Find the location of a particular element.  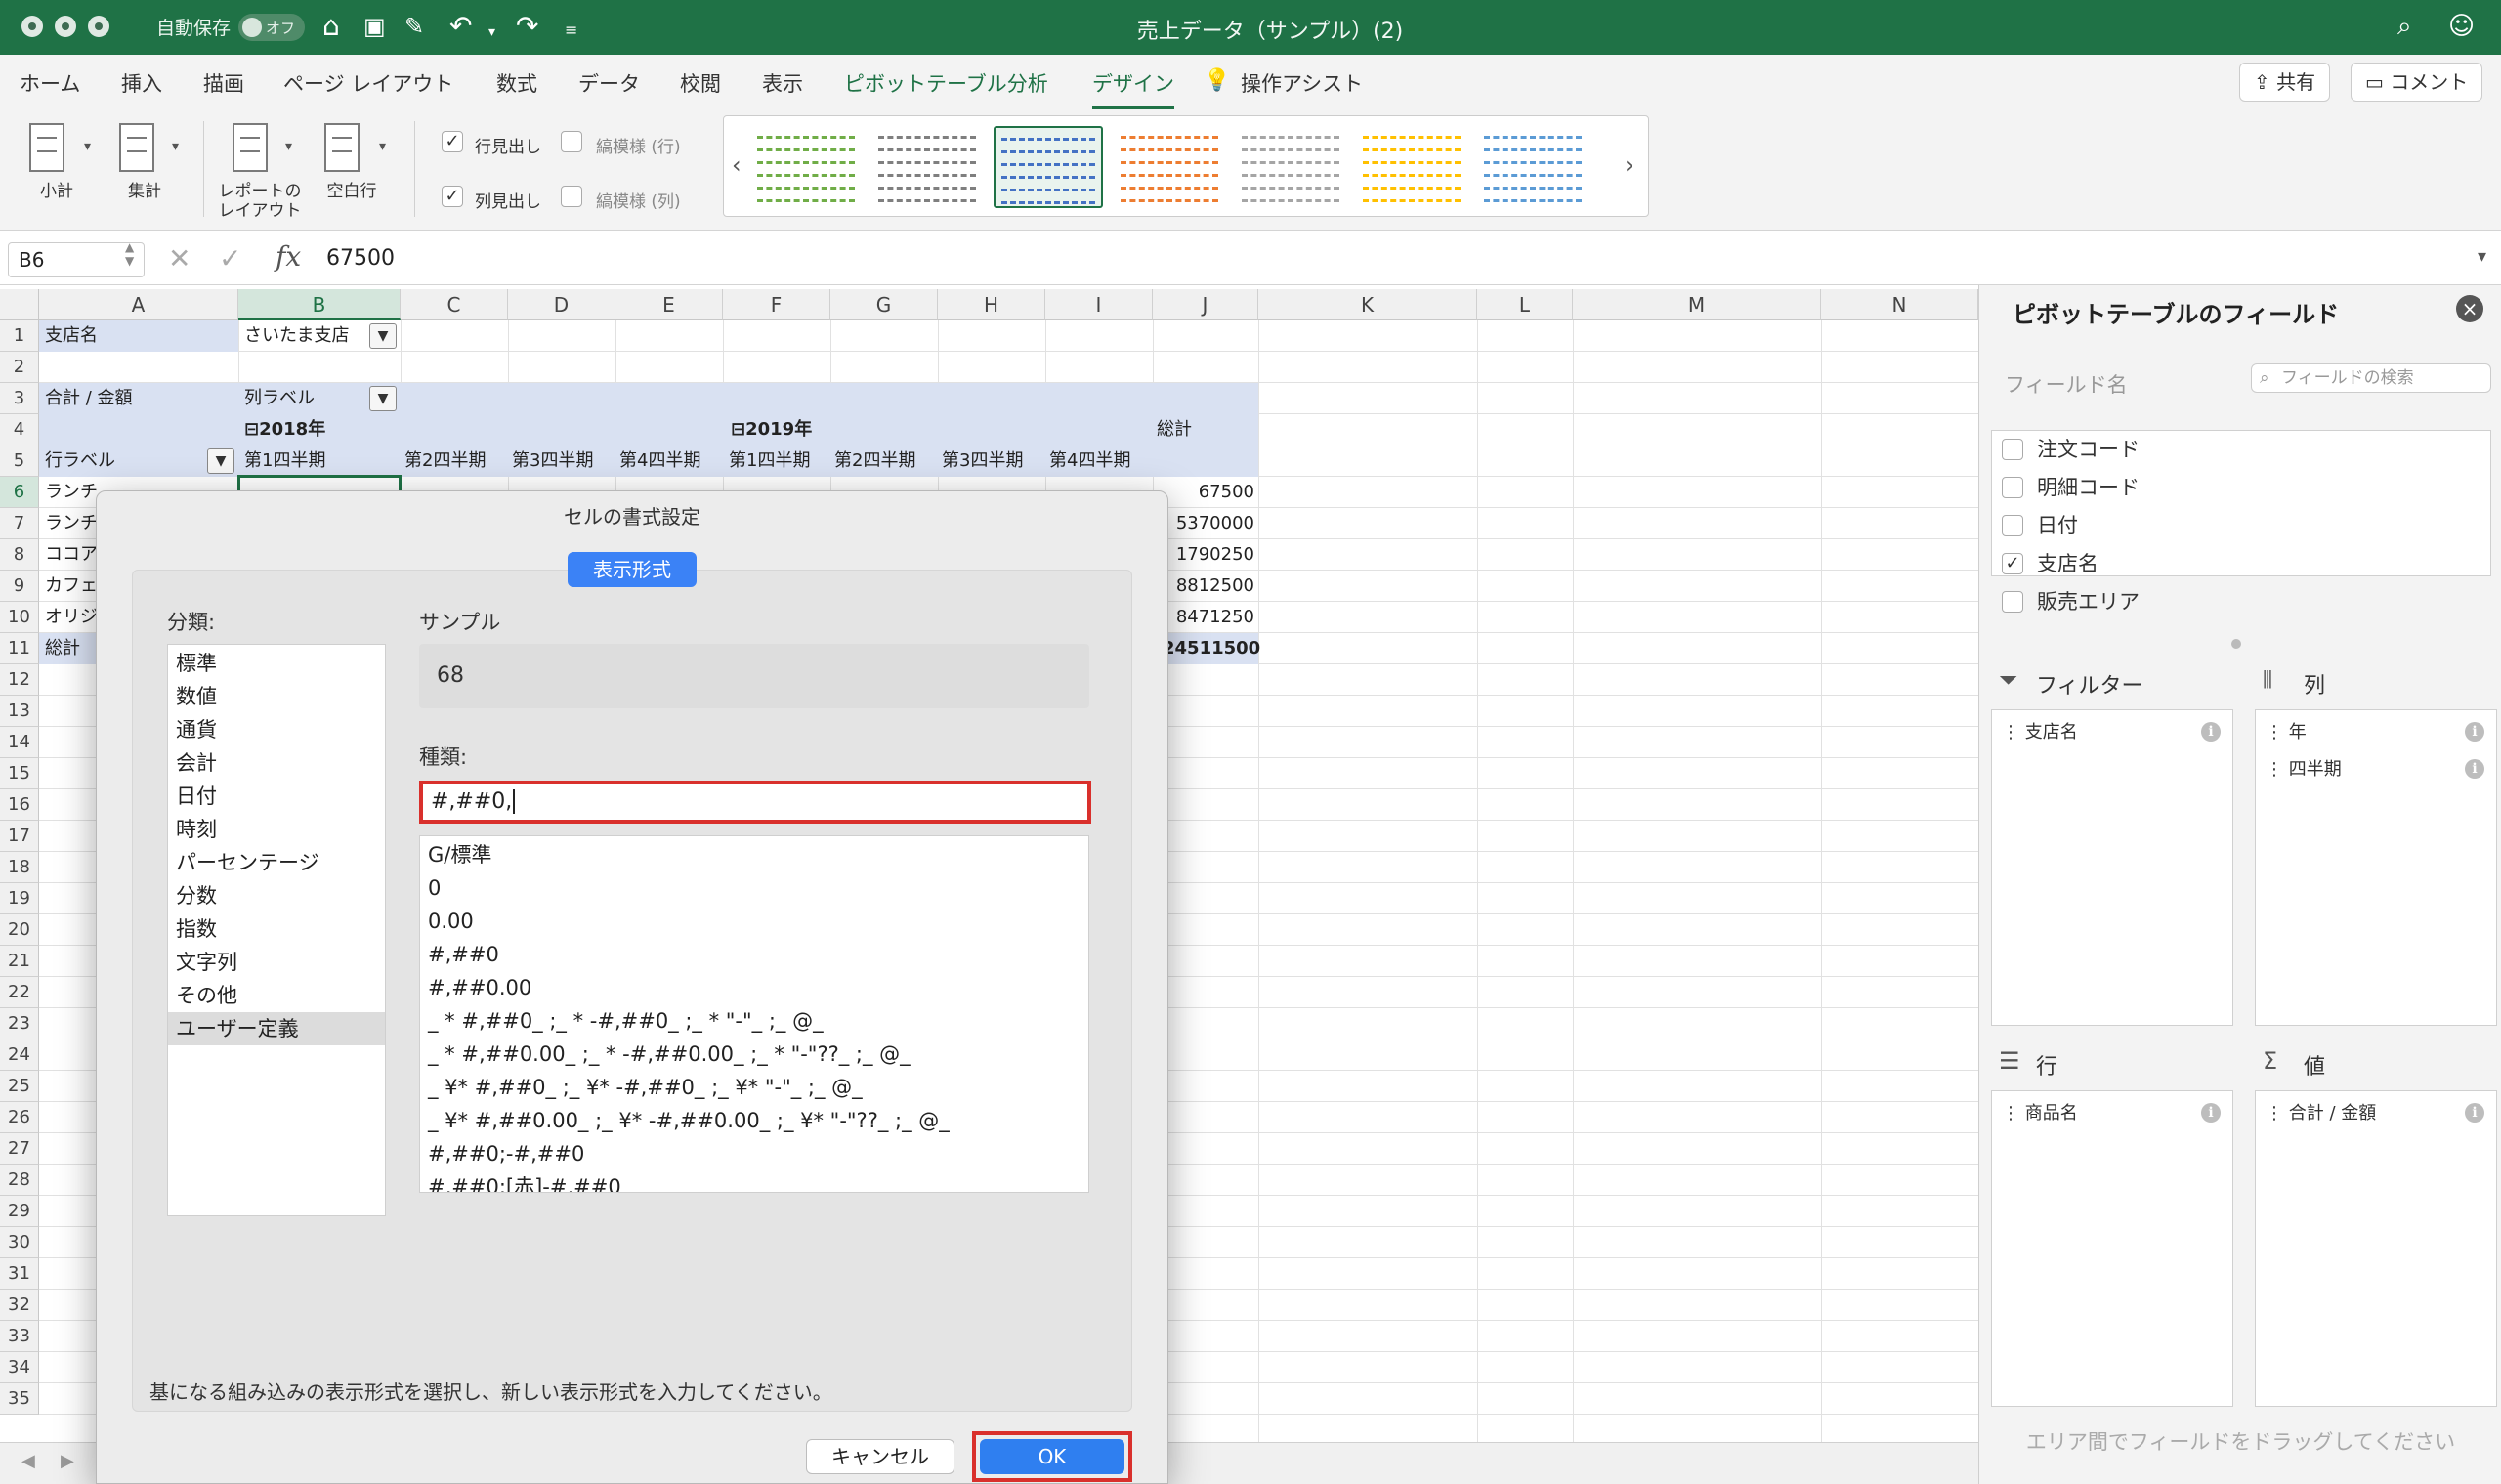

search-icon: ⌕ is located at coordinates (2404, 26).